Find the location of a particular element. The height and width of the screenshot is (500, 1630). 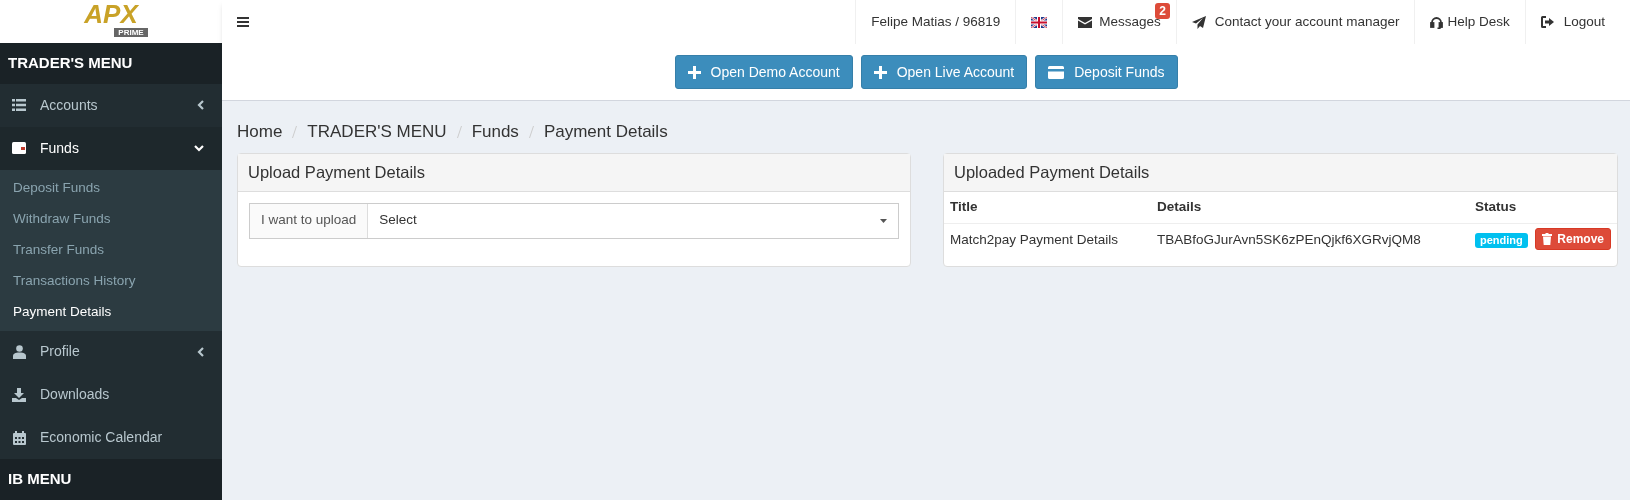

user-icon is located at coordinates (19, 352).